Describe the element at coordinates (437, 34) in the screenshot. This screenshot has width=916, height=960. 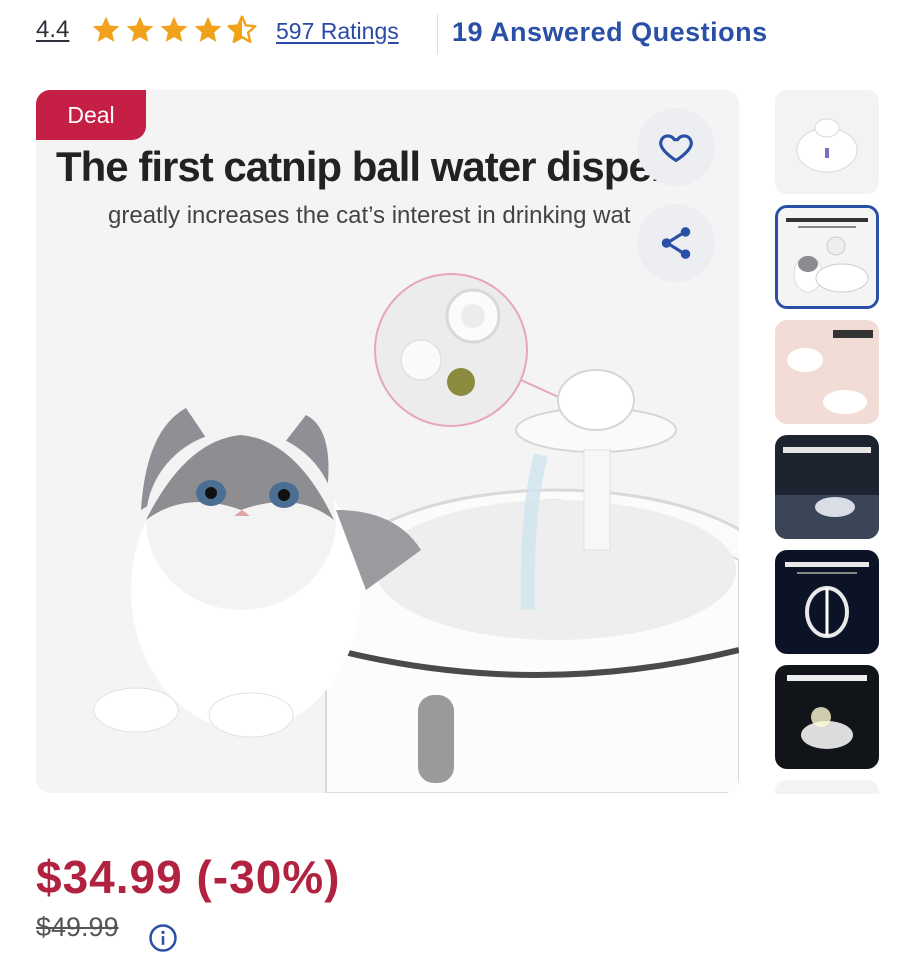
I see `divider` at that location.